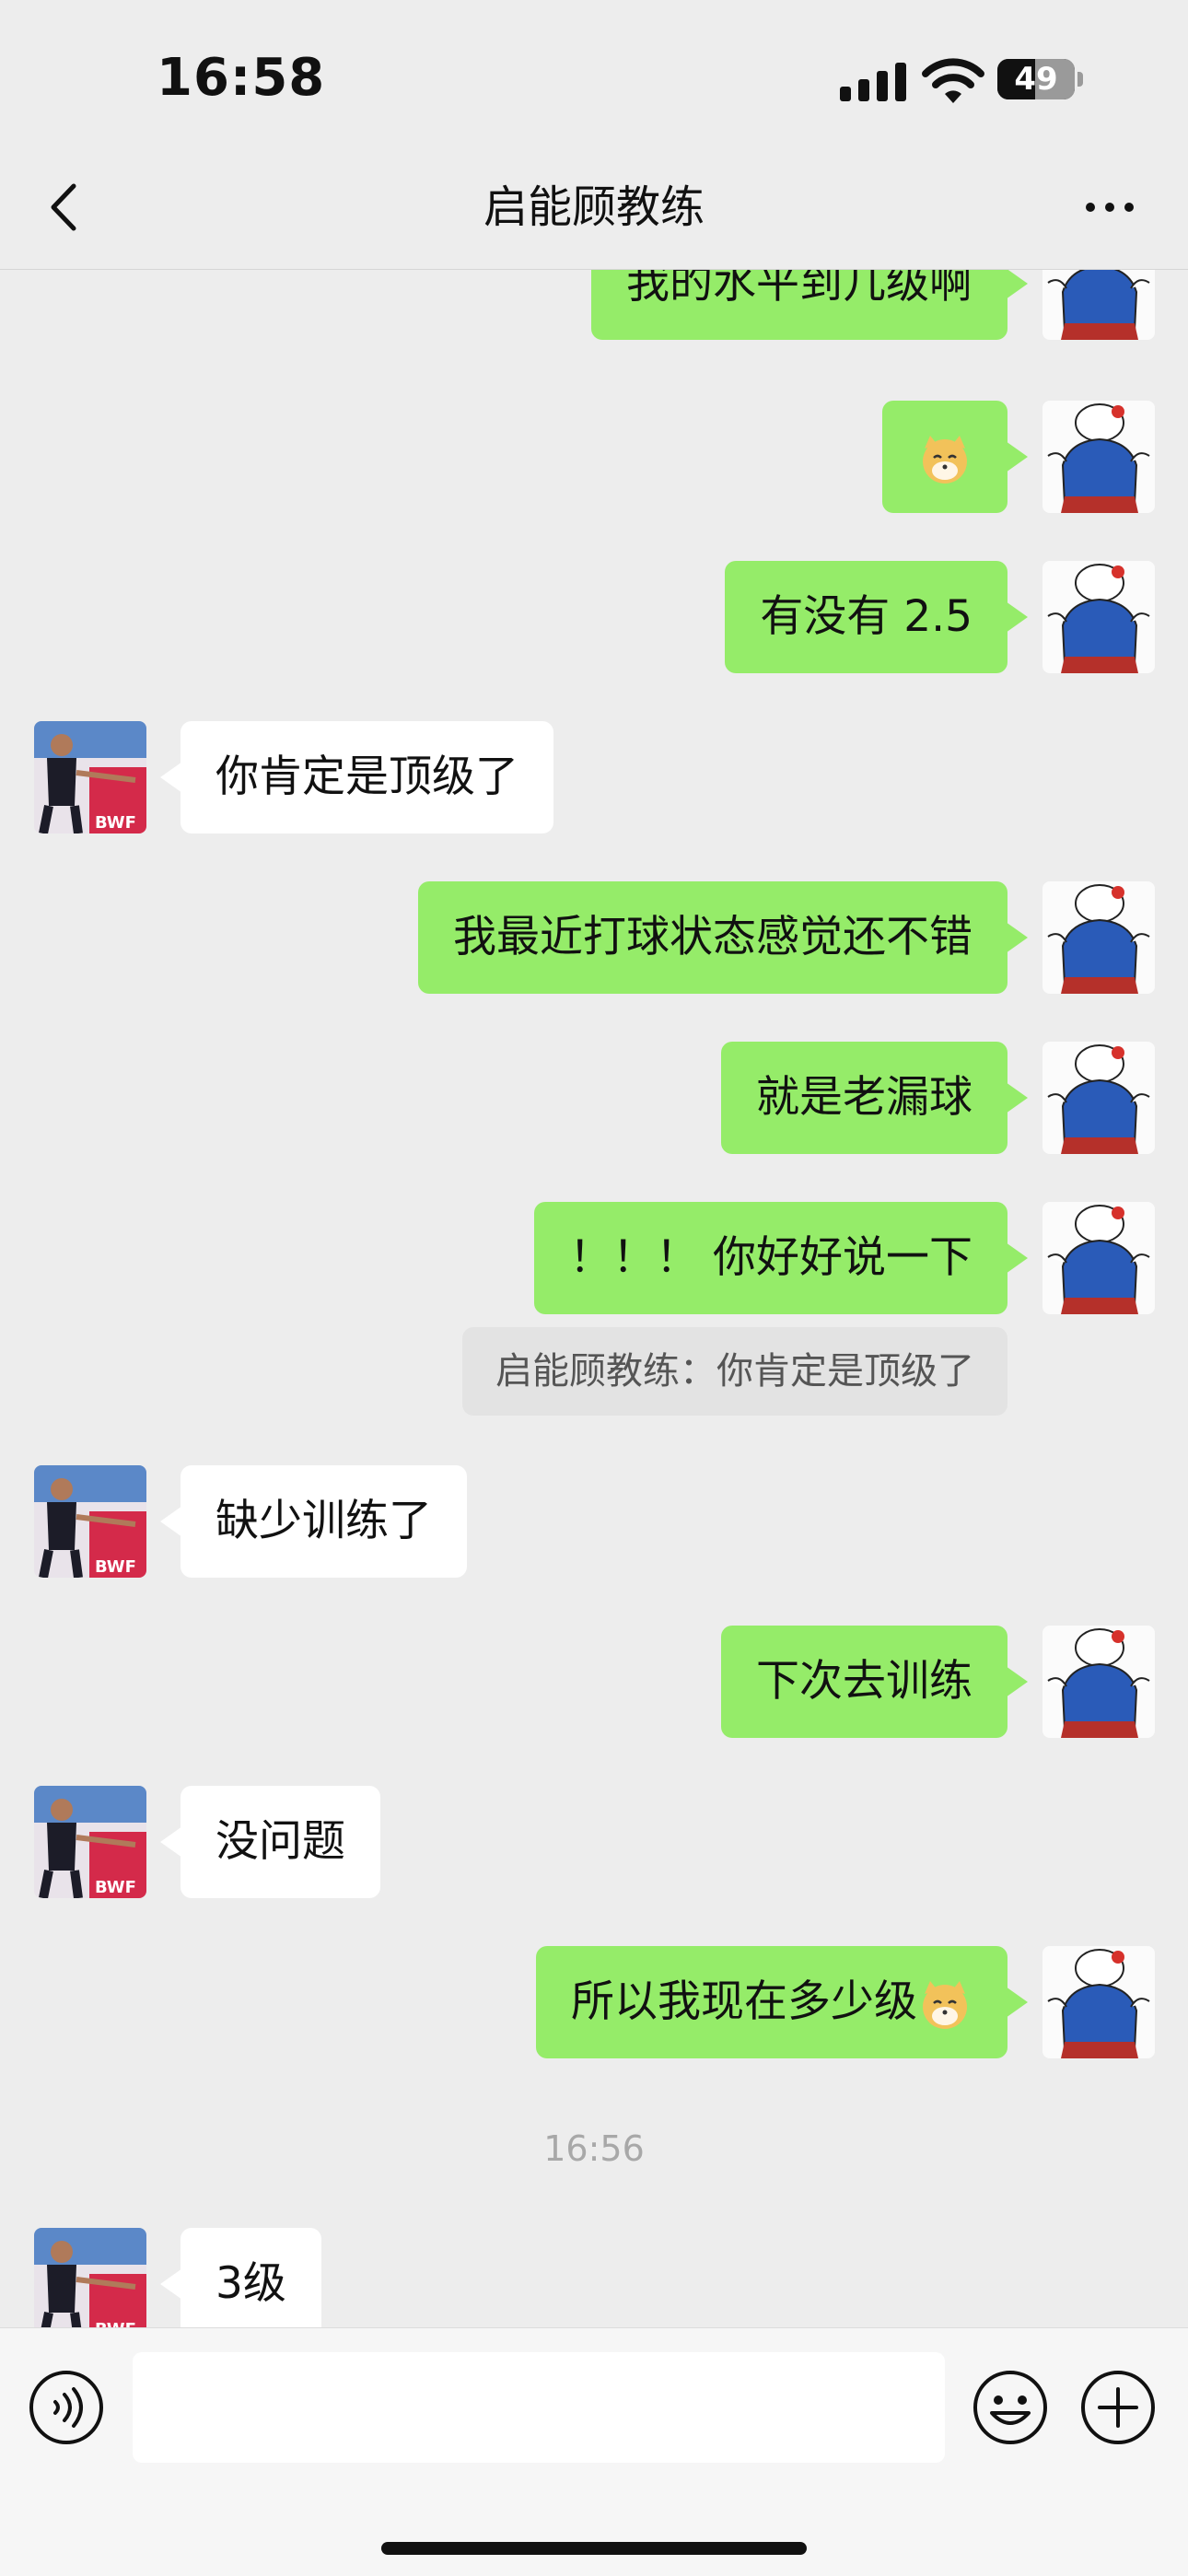  I want to click on message-bubble-sent: ！！！ 你好好说一下, so click(781, 1258).